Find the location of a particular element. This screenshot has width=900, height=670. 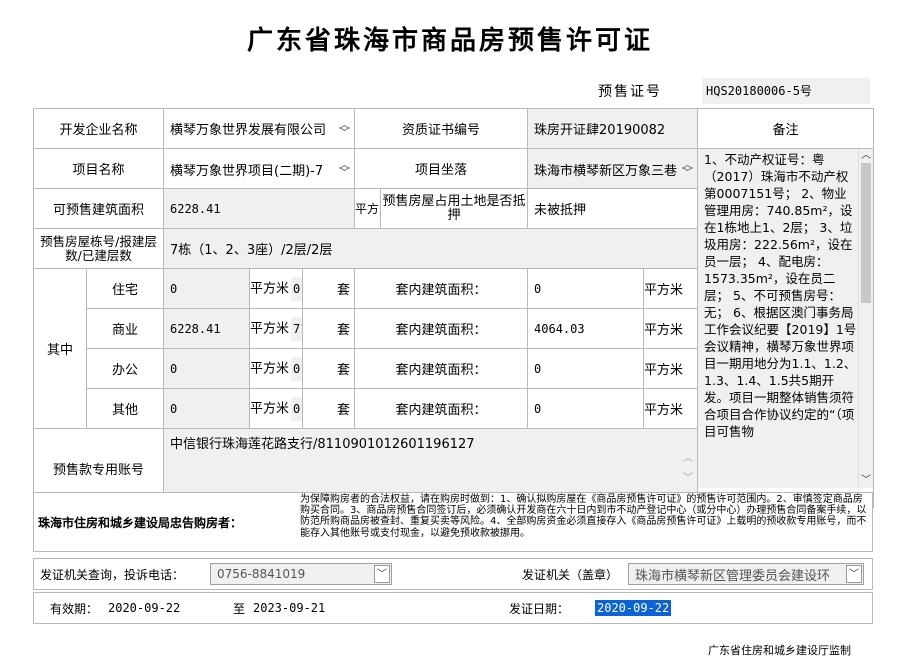

other-label: 其他 is located at coordinates (124, 410).